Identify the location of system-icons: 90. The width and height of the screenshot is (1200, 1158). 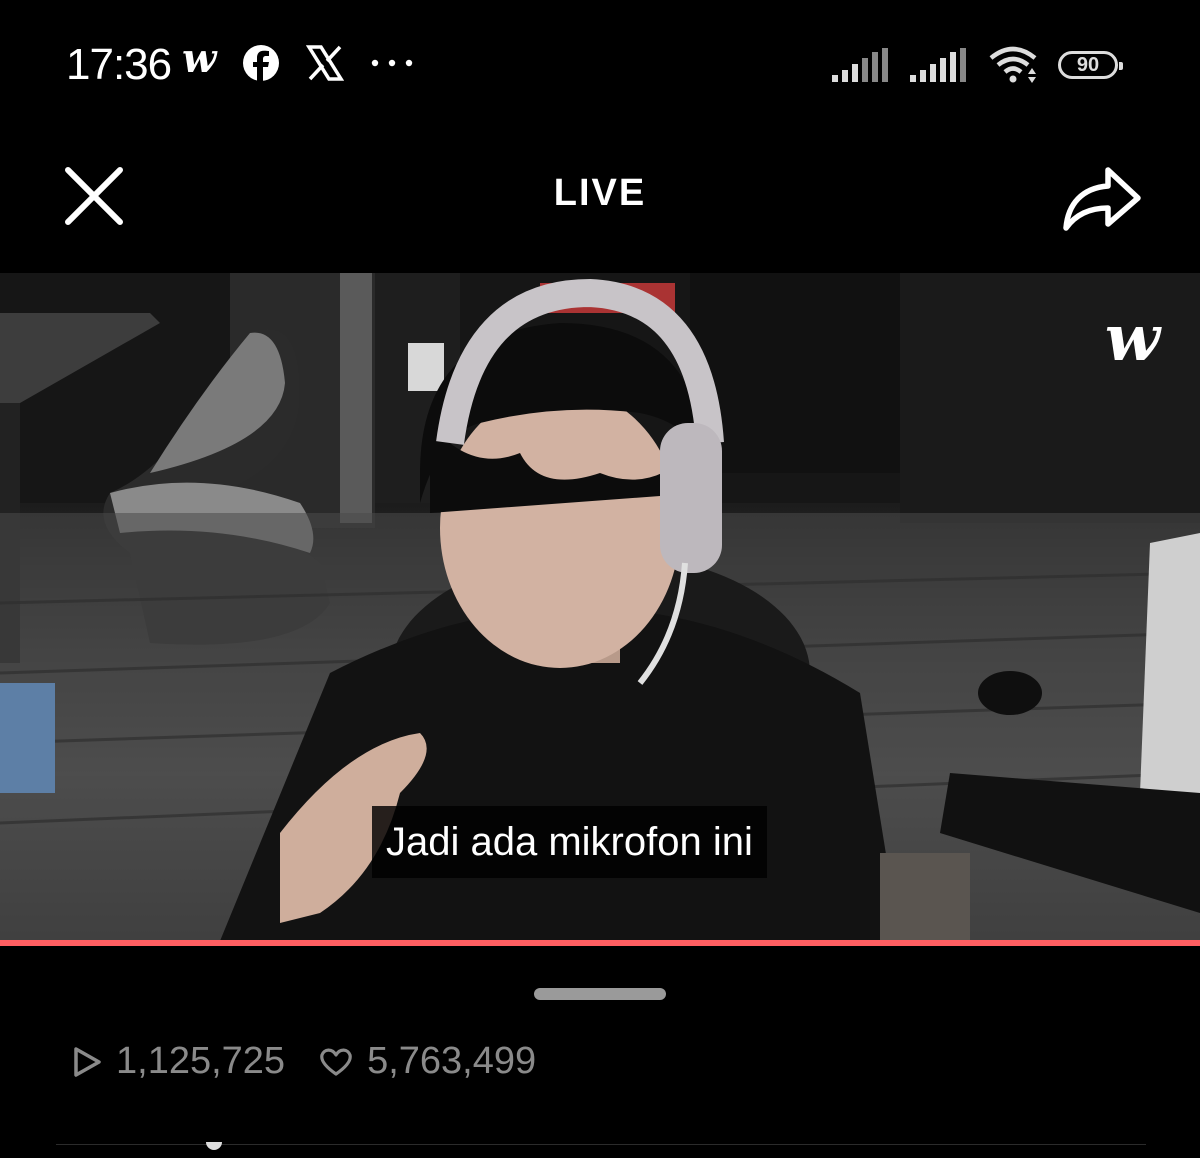
(977, 65).